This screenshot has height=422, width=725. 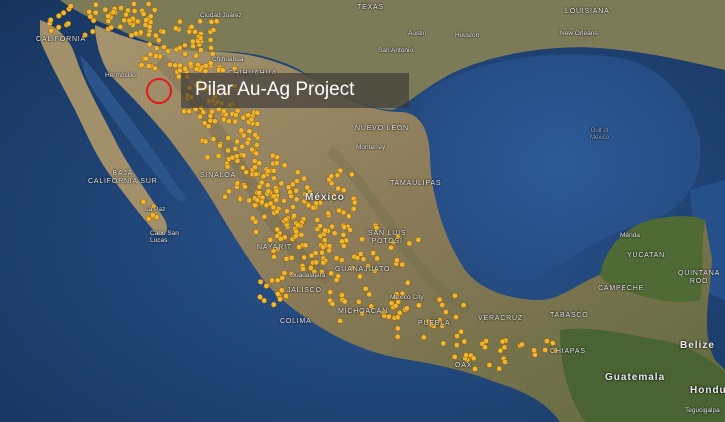 What do you see at coordinates (382, 128) in the screenshot?
I see `label-nuevo-leon: NUEVO LEON` at bounding box center [382, 128].